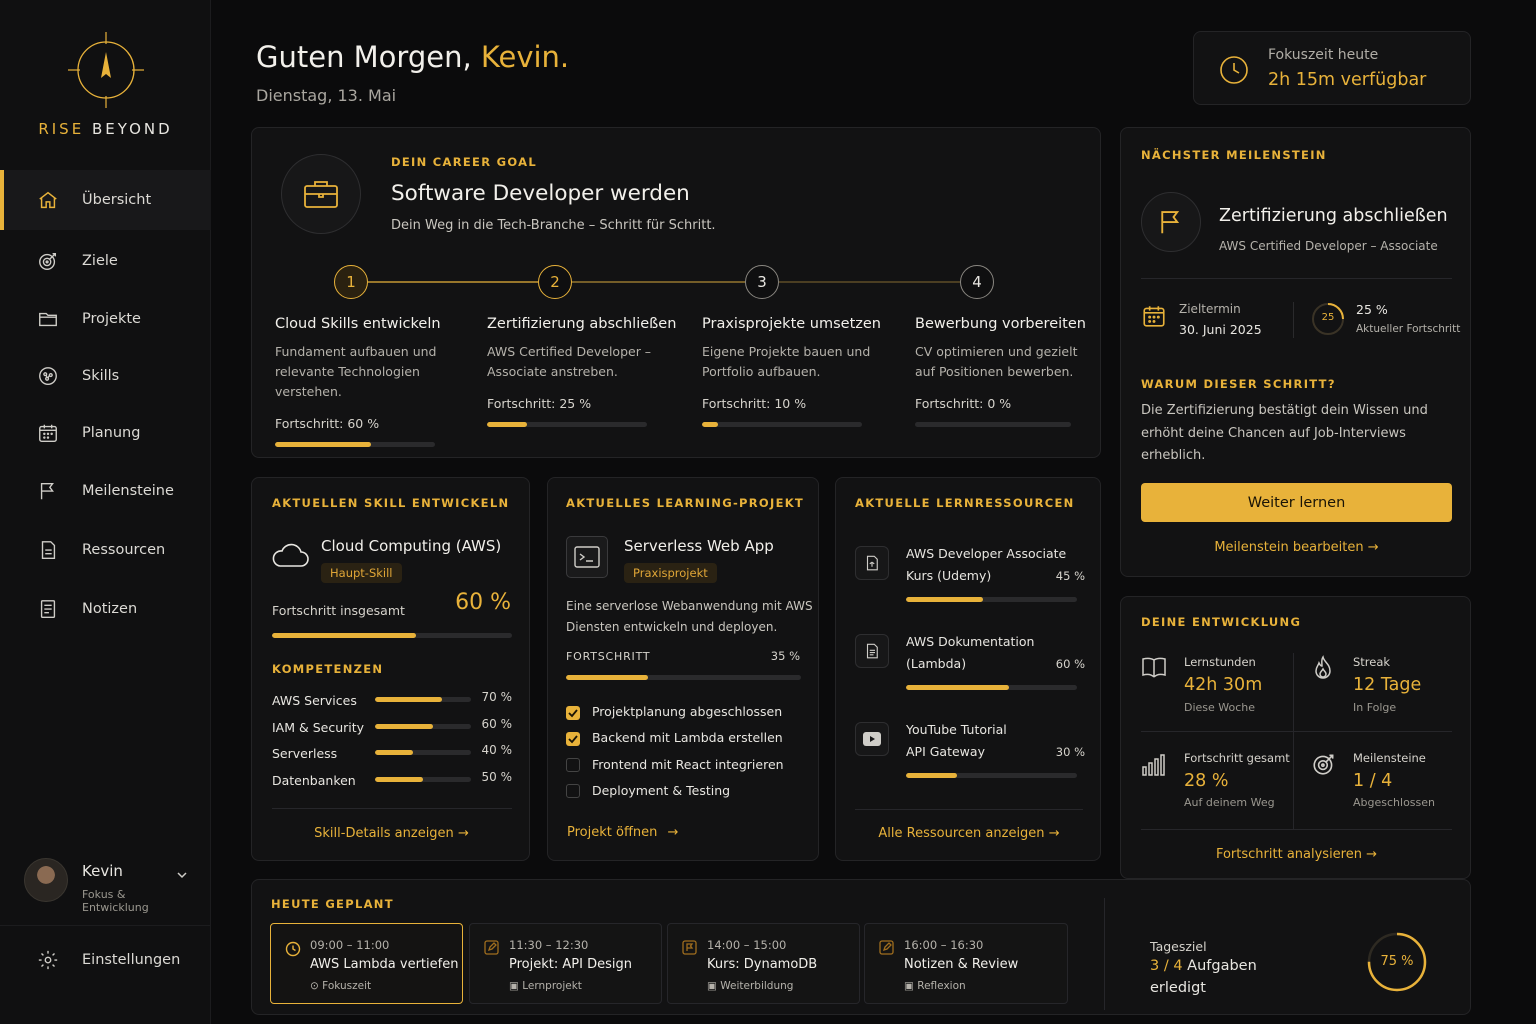  What do you see at coordinates (1222, 966) in the screenshot?
I see `daily-goal-text-1: Aufgaben` at bounding box center [1222, 966].